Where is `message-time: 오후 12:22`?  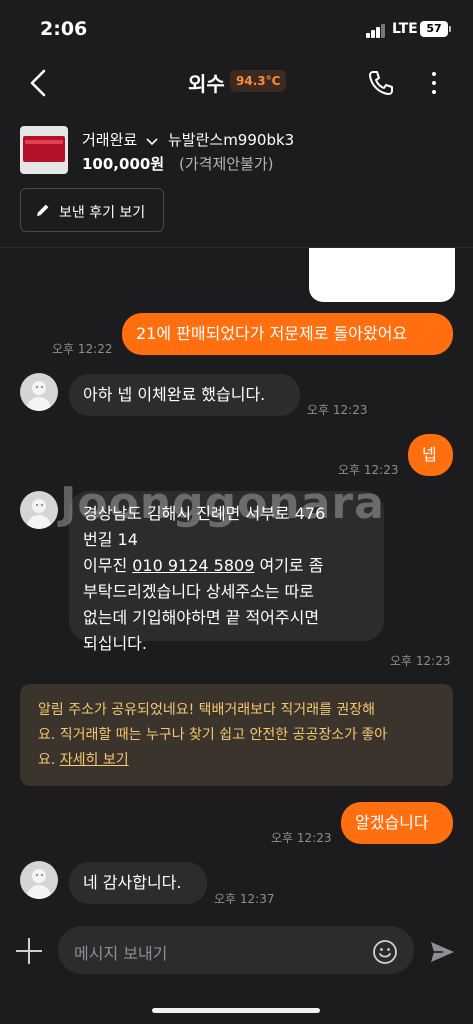
message-time: 오후 12:22 is located at coordinates (82, 349).